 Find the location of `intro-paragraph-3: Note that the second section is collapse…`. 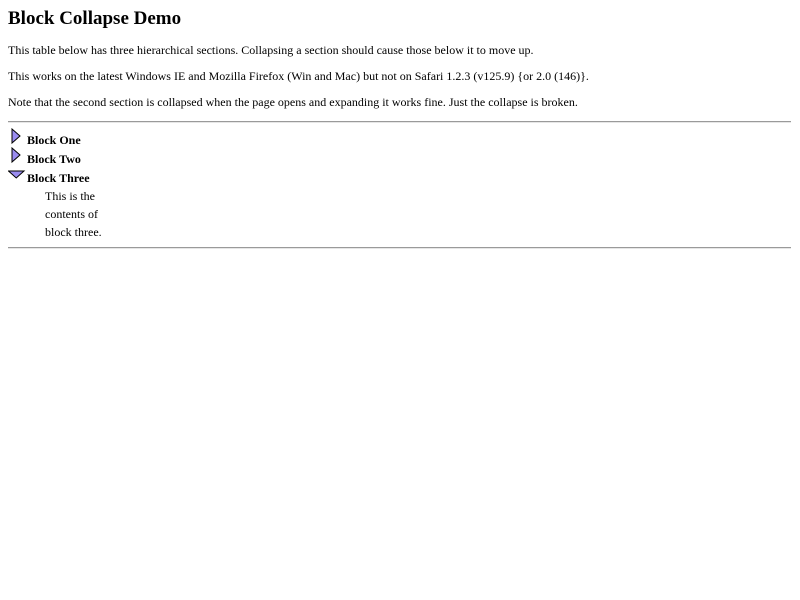

intro-paragraph-3: Note that the second section is collapse… is located at coordinates (293, 102).